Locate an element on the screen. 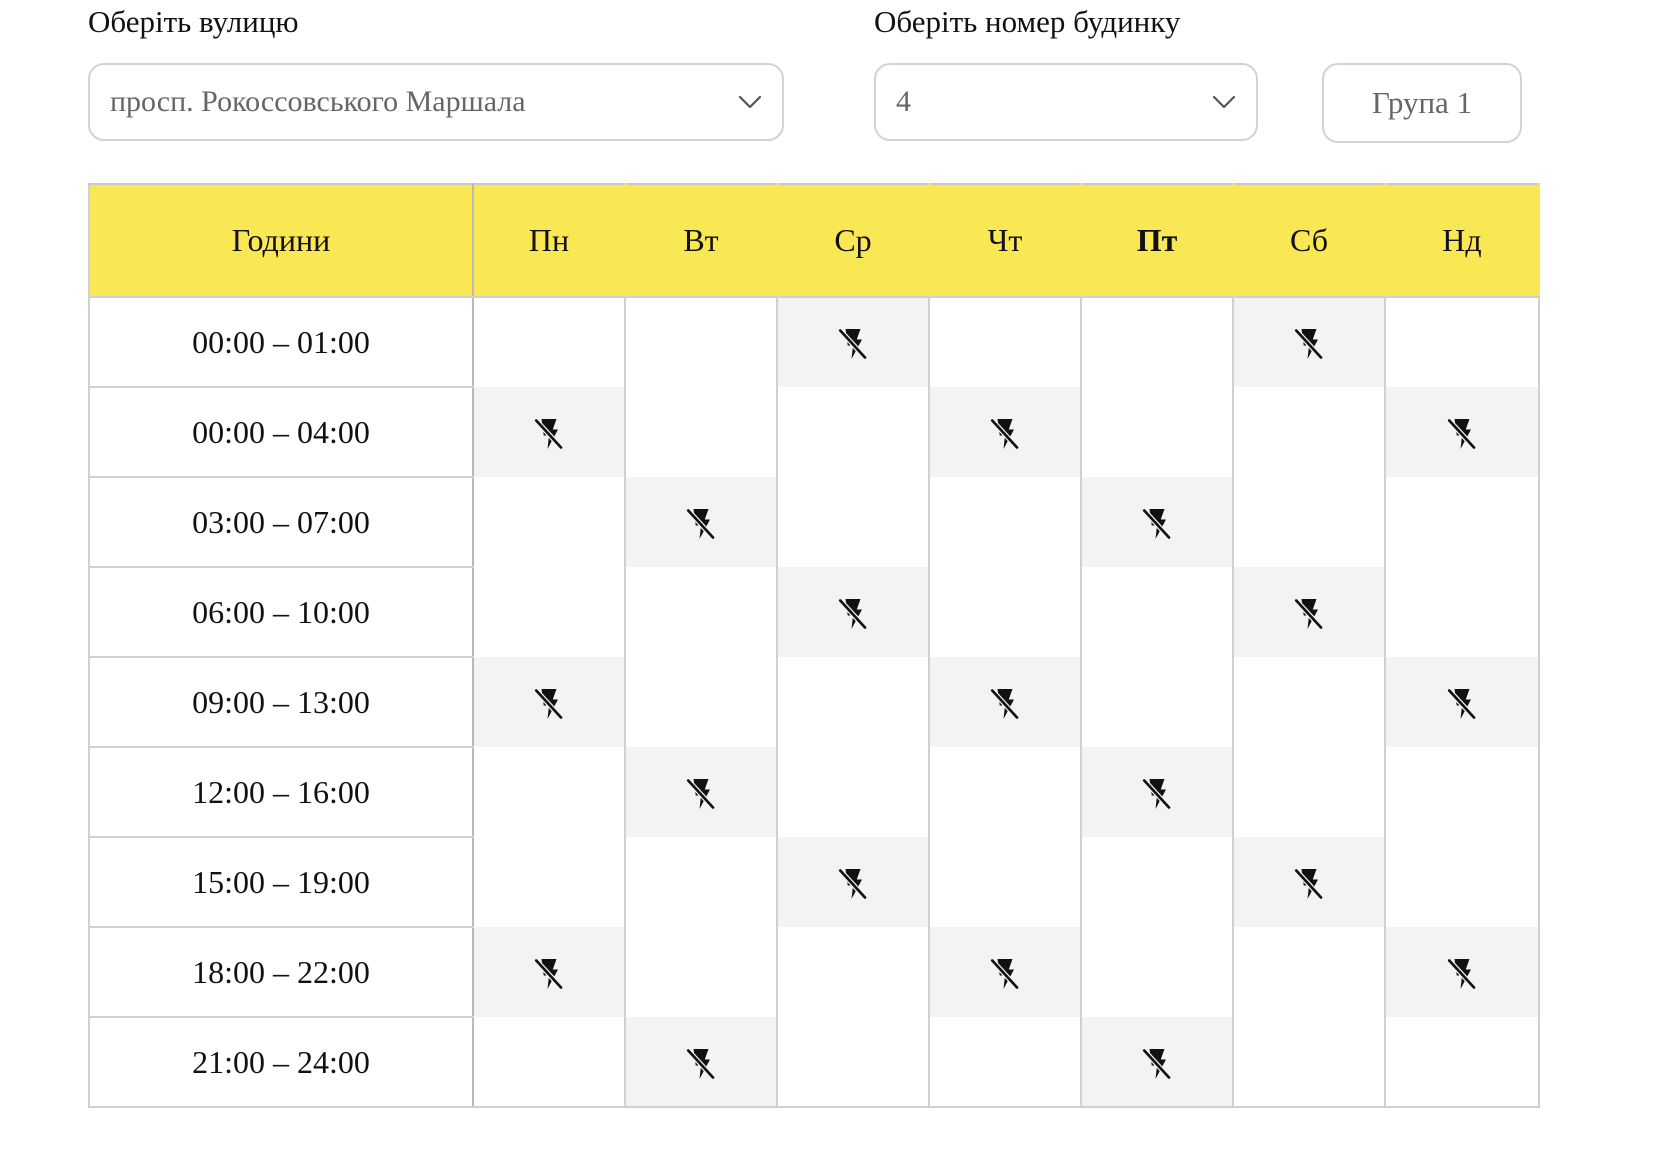  day-header-sun: Нд is located at coordinates (1462, 240).